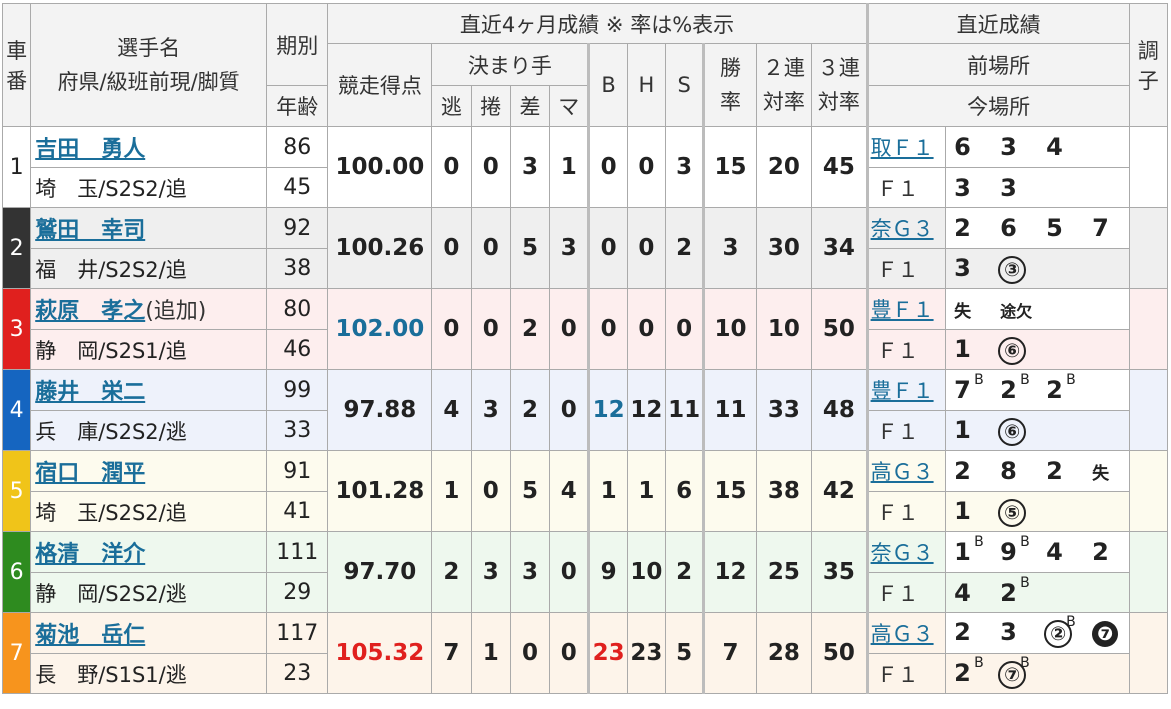 This screenshot has height=709, width=1171. I want to click on rate-2: 10, so click(784, 329).